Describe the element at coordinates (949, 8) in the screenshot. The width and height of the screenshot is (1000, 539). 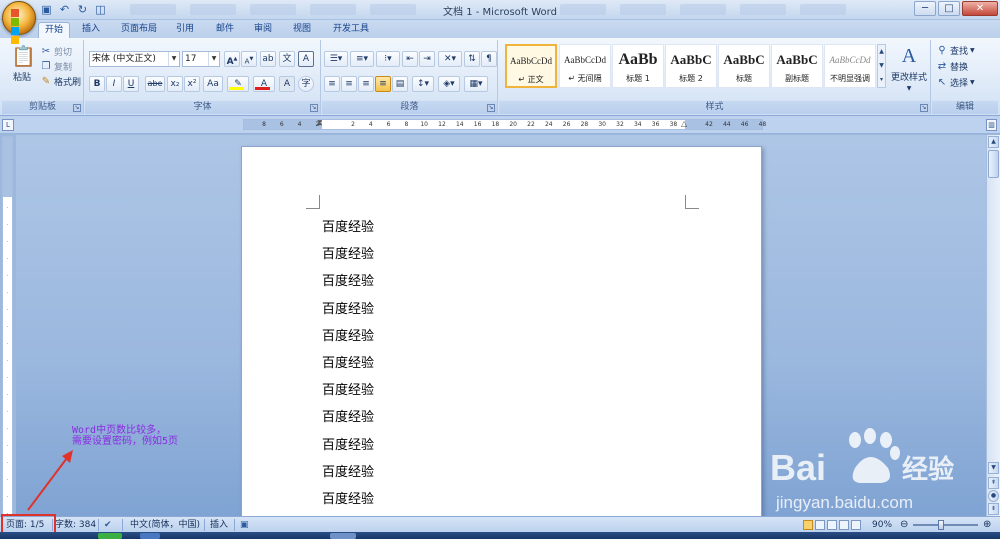
I see `maximize-button: □` at that location.